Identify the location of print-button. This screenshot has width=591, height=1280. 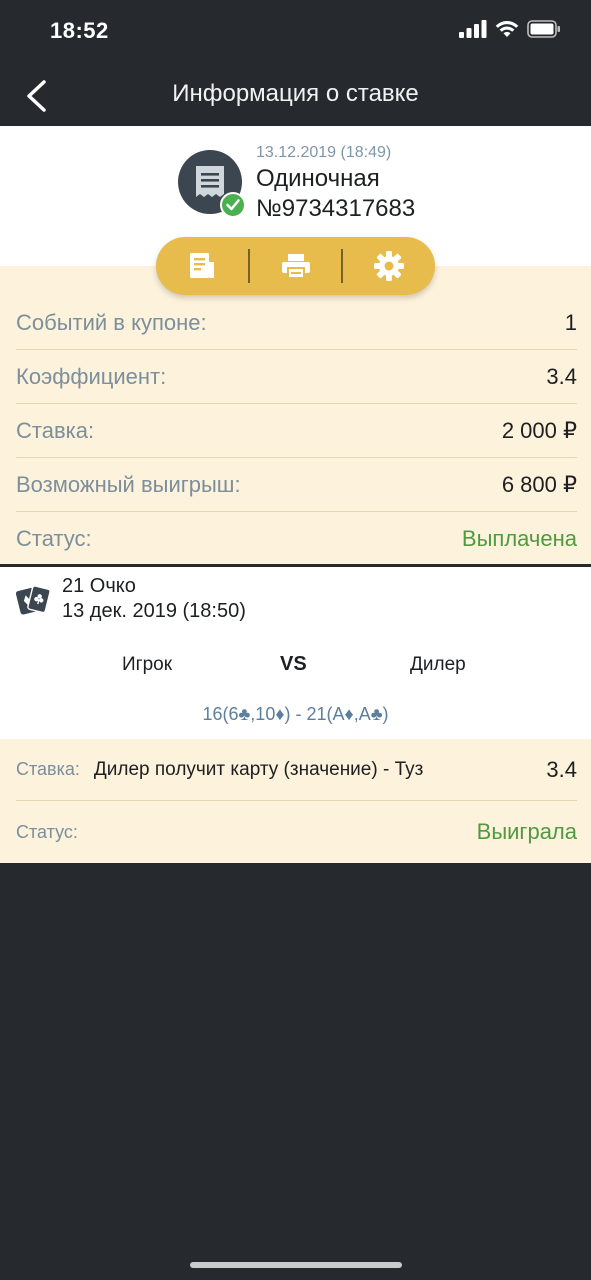
(296, 266).